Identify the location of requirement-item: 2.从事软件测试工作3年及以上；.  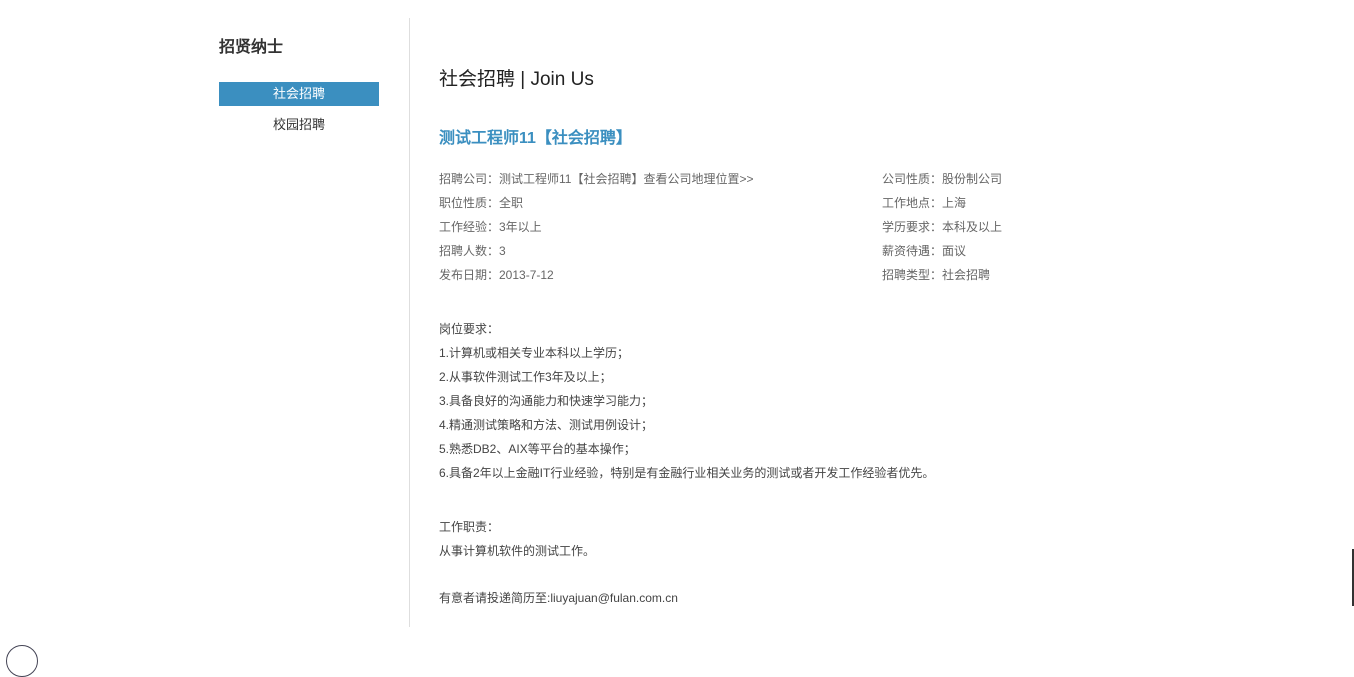
(525, 377).